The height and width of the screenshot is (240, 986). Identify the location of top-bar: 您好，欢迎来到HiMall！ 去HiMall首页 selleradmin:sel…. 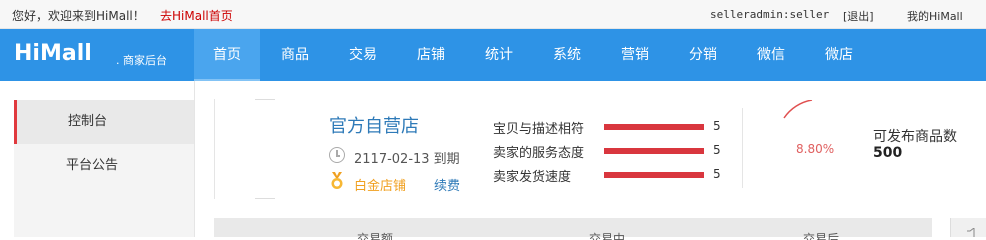
(493, 14).